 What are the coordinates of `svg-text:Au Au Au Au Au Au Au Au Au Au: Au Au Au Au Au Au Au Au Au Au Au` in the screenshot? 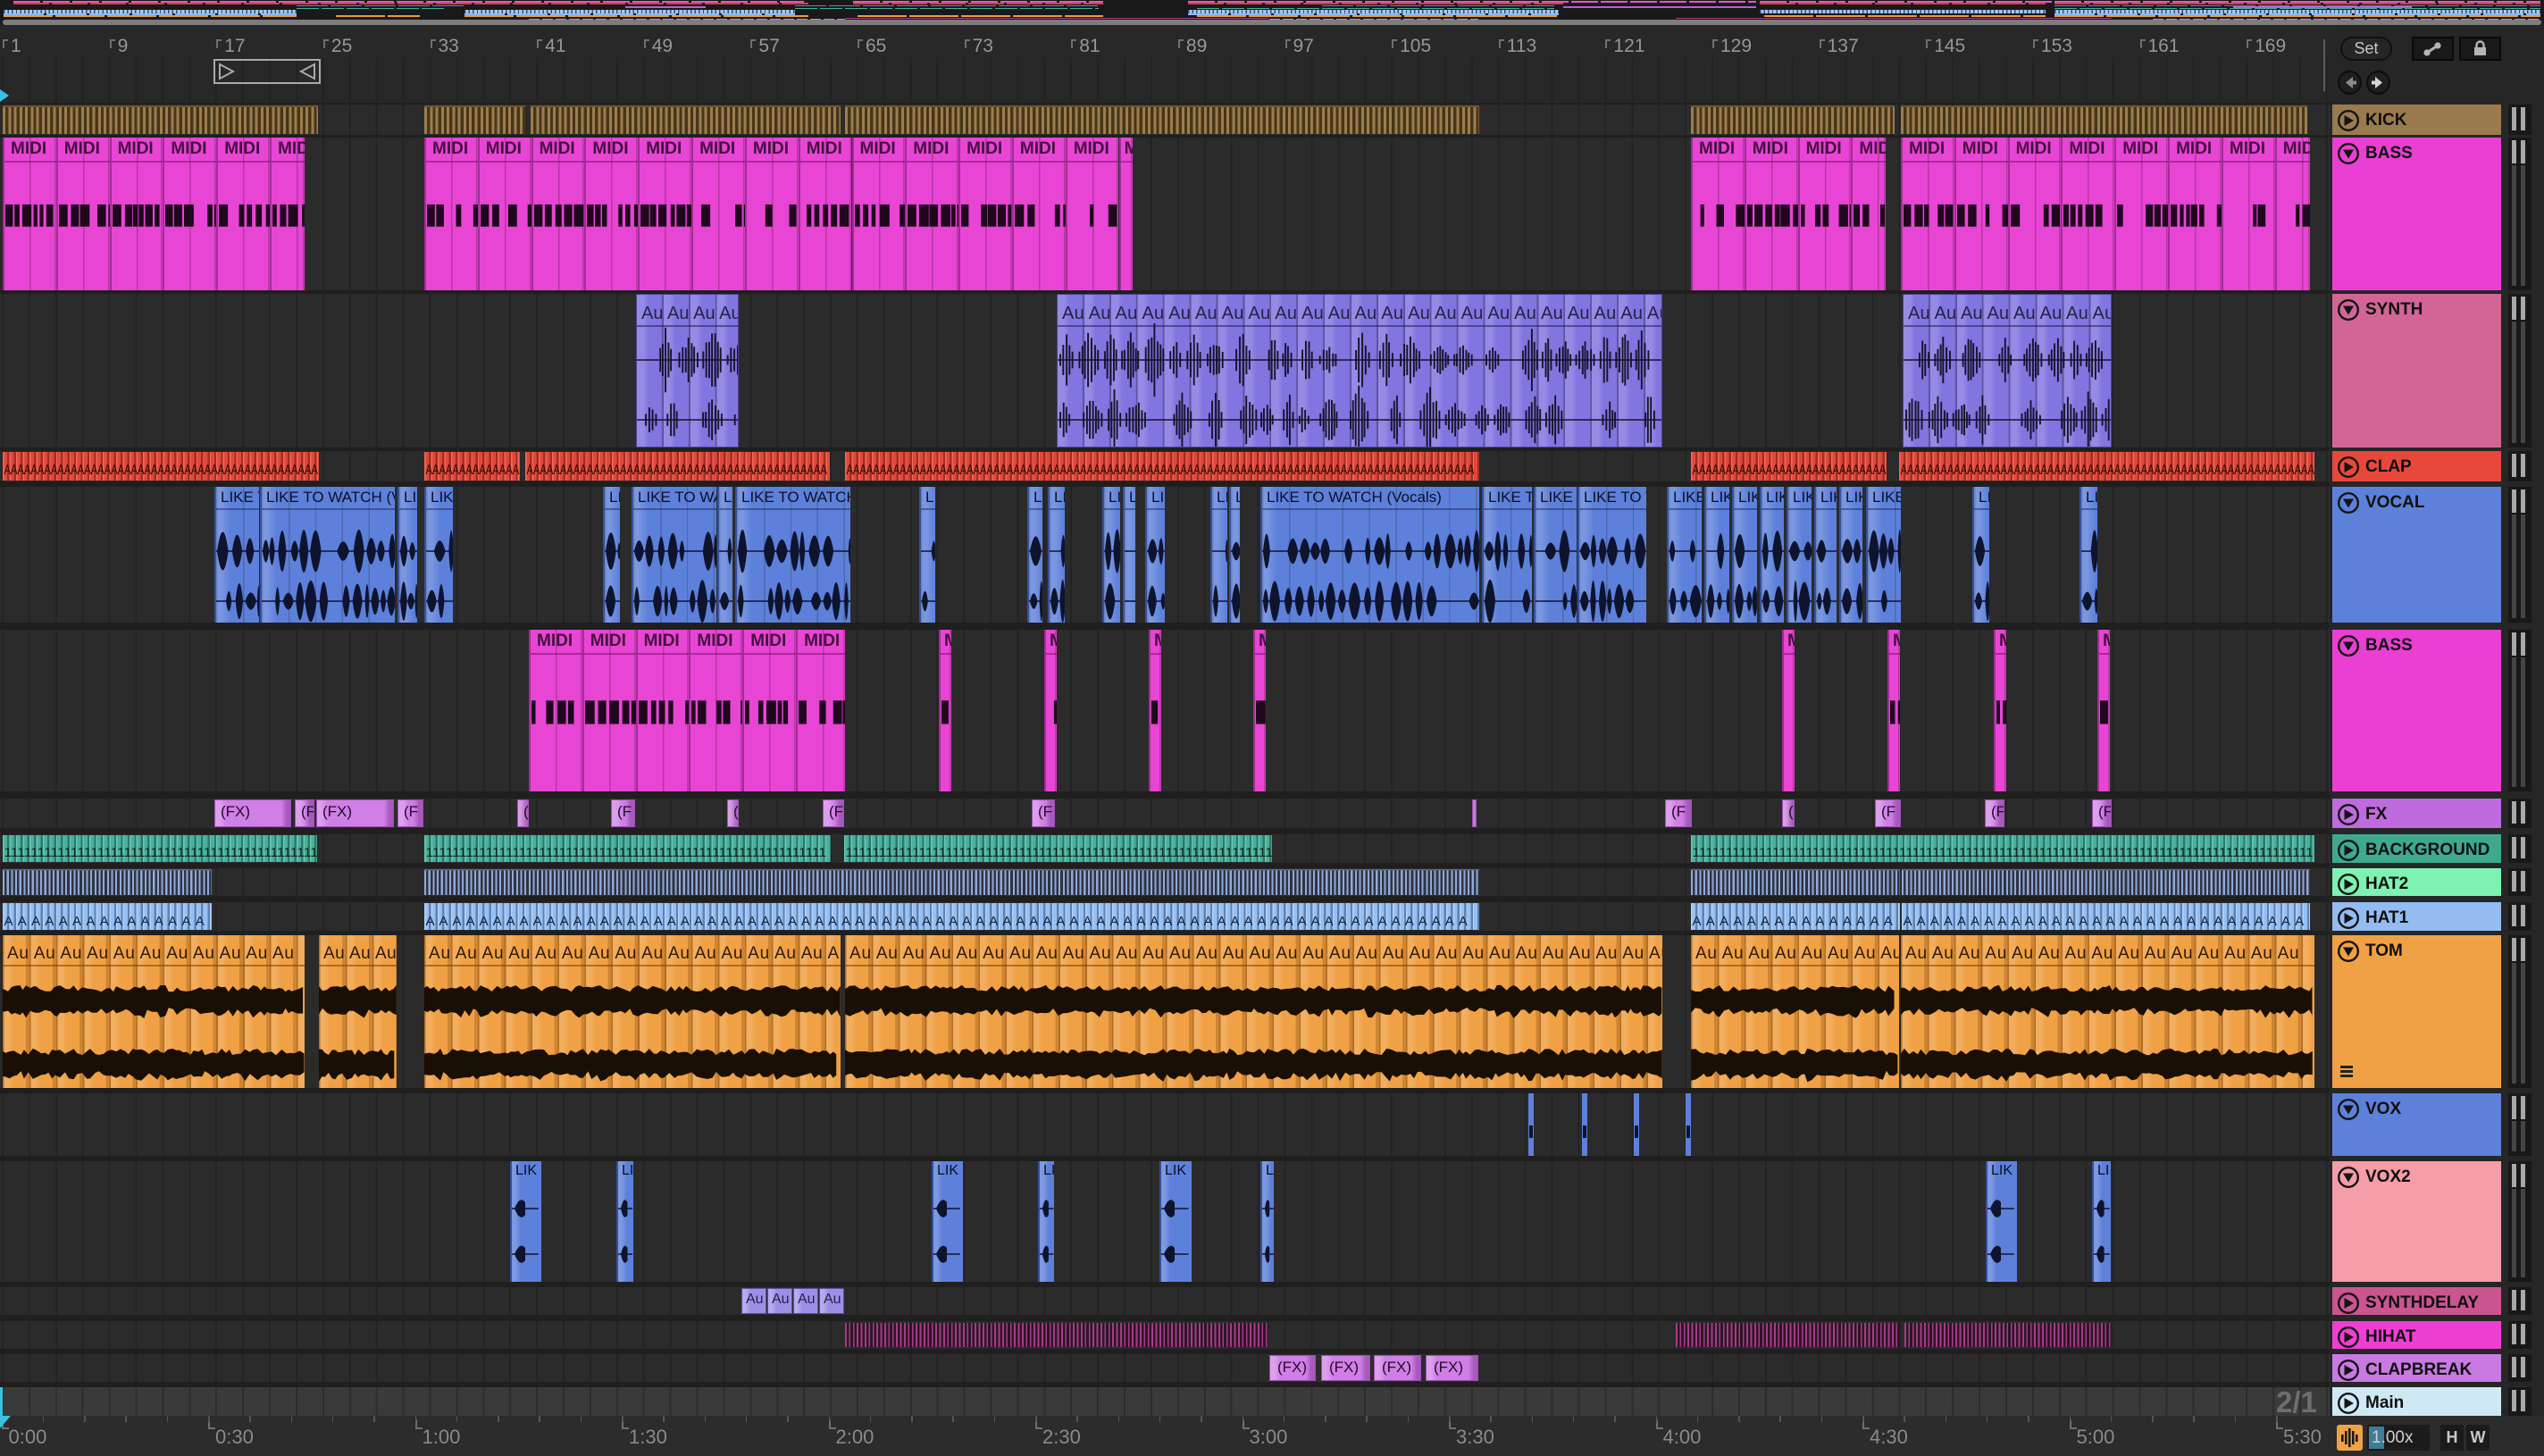 It's located at (150, 953).